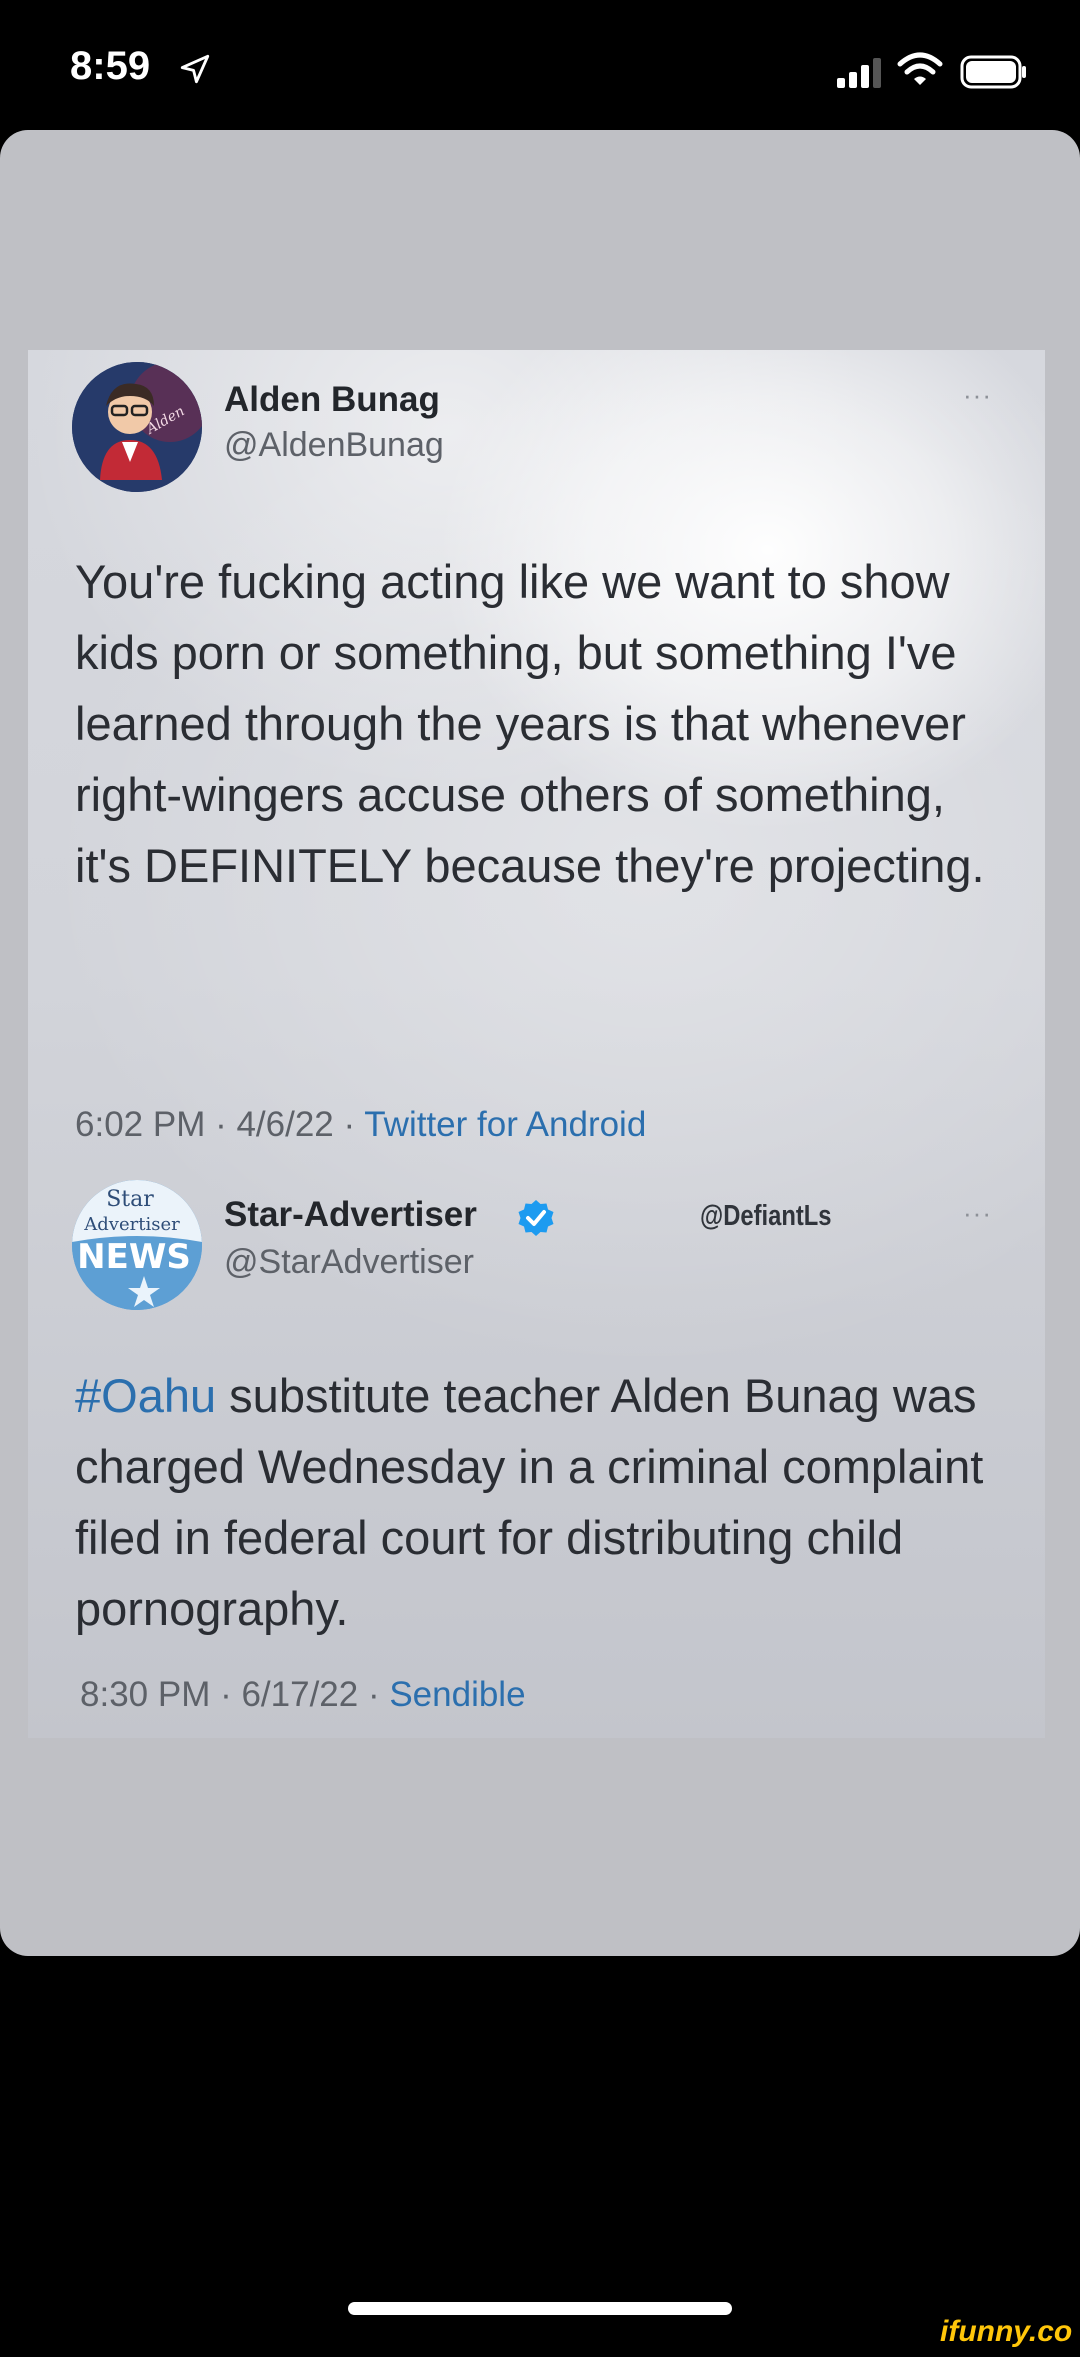 Image resolution: width=1080 pixels, height=2357 pixels. Describe the element at coordinates (332, 400) in the screenshot. I see `tweet1-author-name: Alden Bunag` at that location.